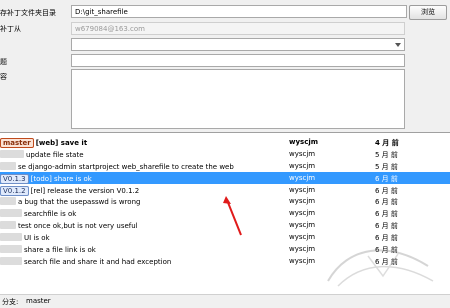 This screenshot has width=450, height=308. What do you see at coordinates (38, 301) in the screenshot?
I see `branch-value: master` at bounding box center [38, 301].